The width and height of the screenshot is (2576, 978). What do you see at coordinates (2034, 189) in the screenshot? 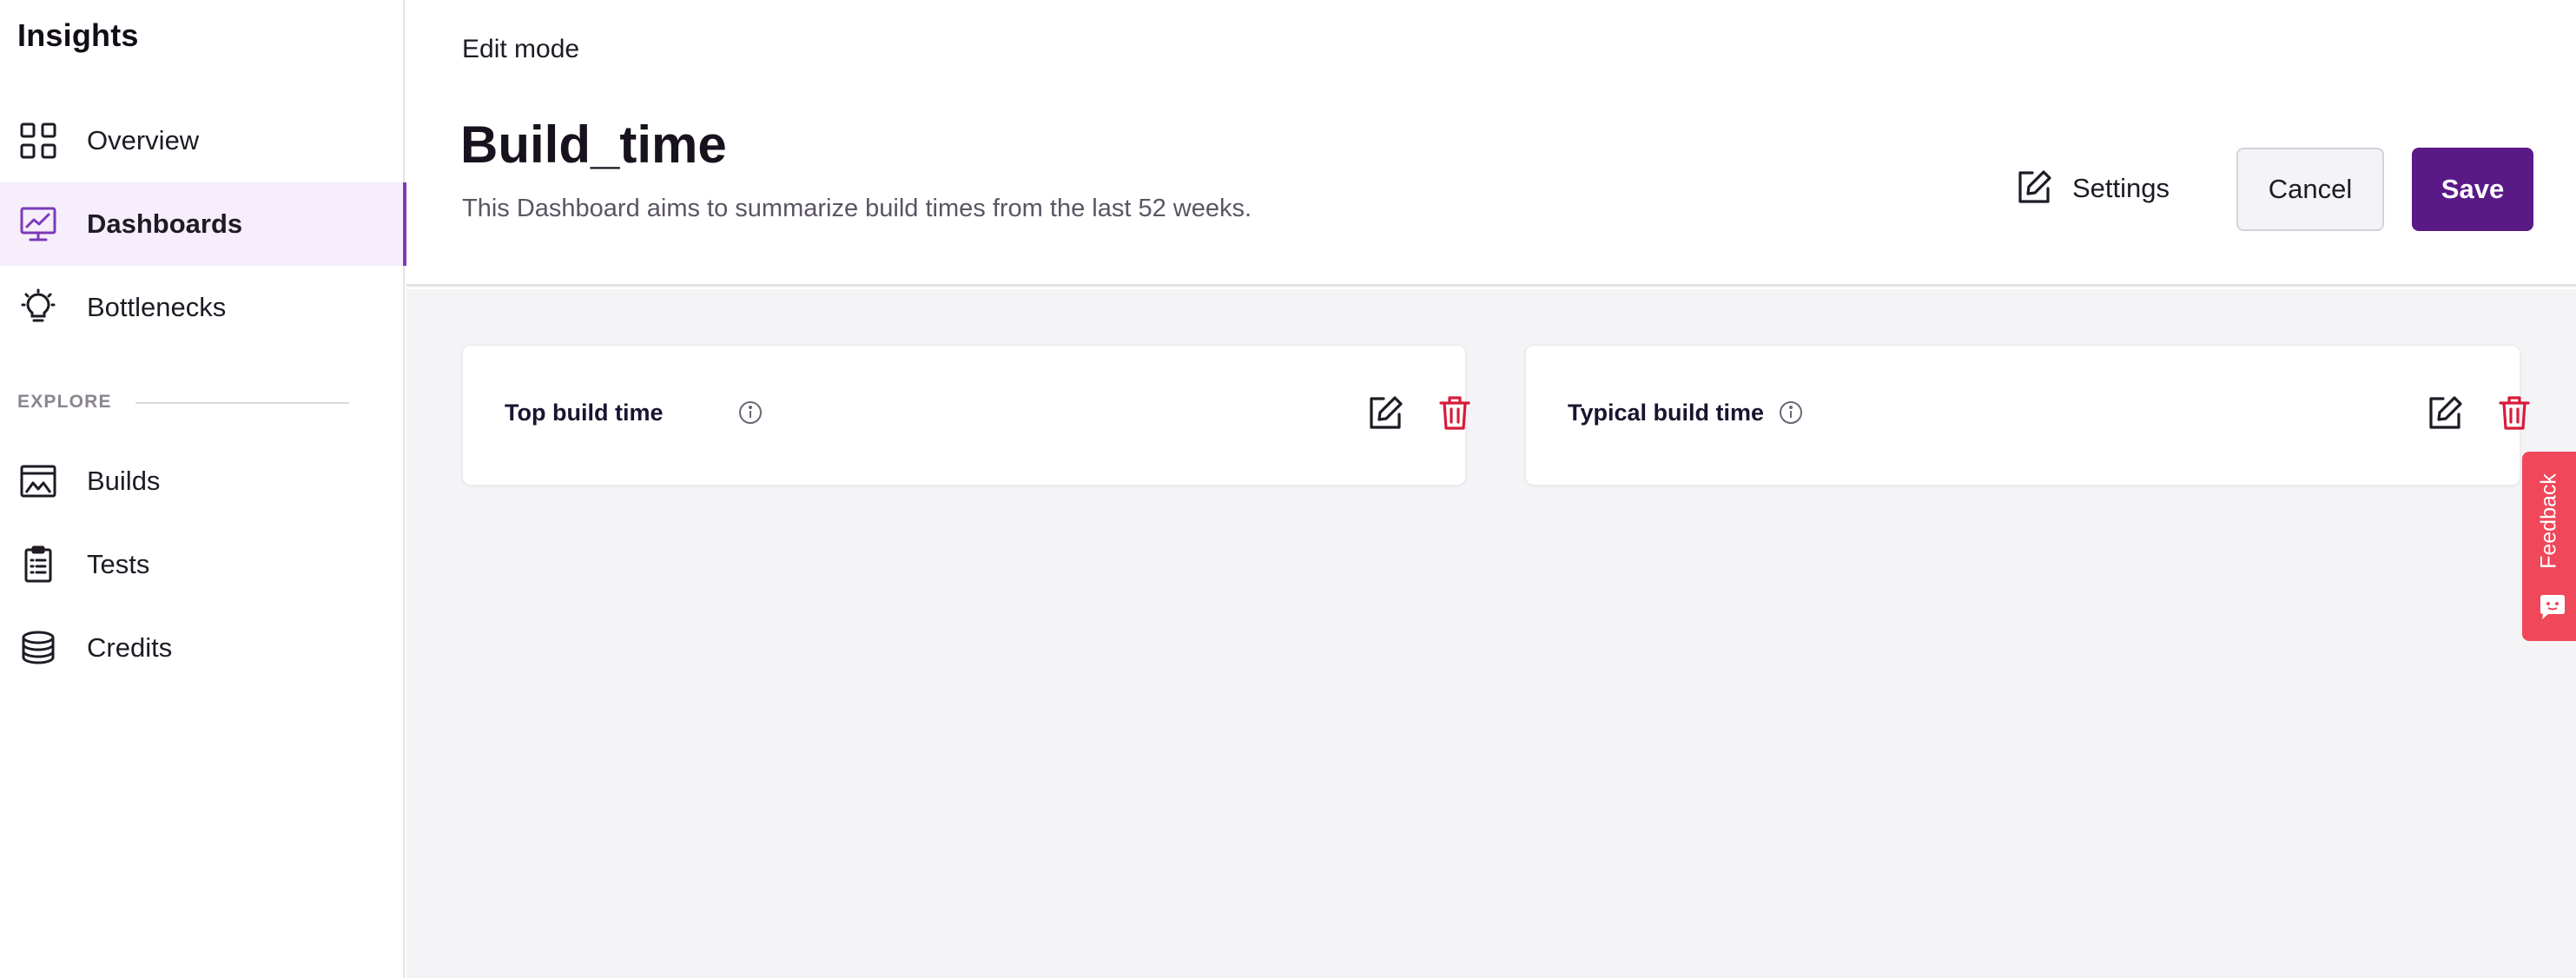
I see `edit-square-icon` at bounding box center [2034, 189].